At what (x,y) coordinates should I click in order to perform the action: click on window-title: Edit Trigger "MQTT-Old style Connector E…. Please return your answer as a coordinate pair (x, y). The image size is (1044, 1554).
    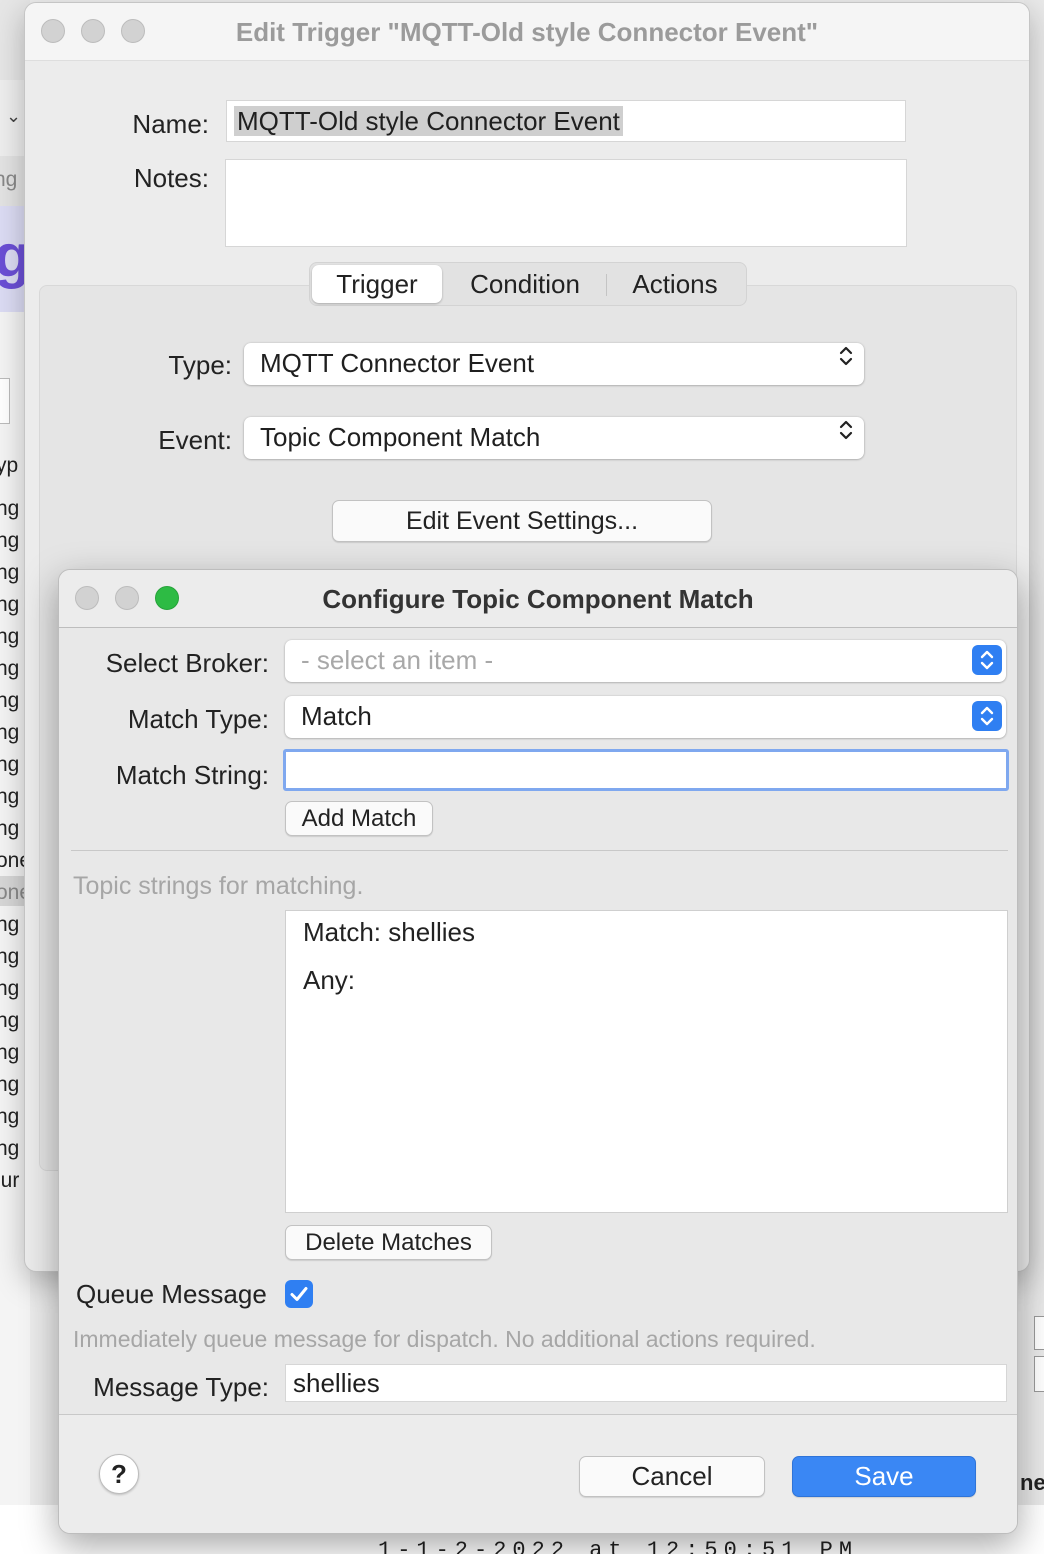
    Looking at the image, I should click on (527, 32).